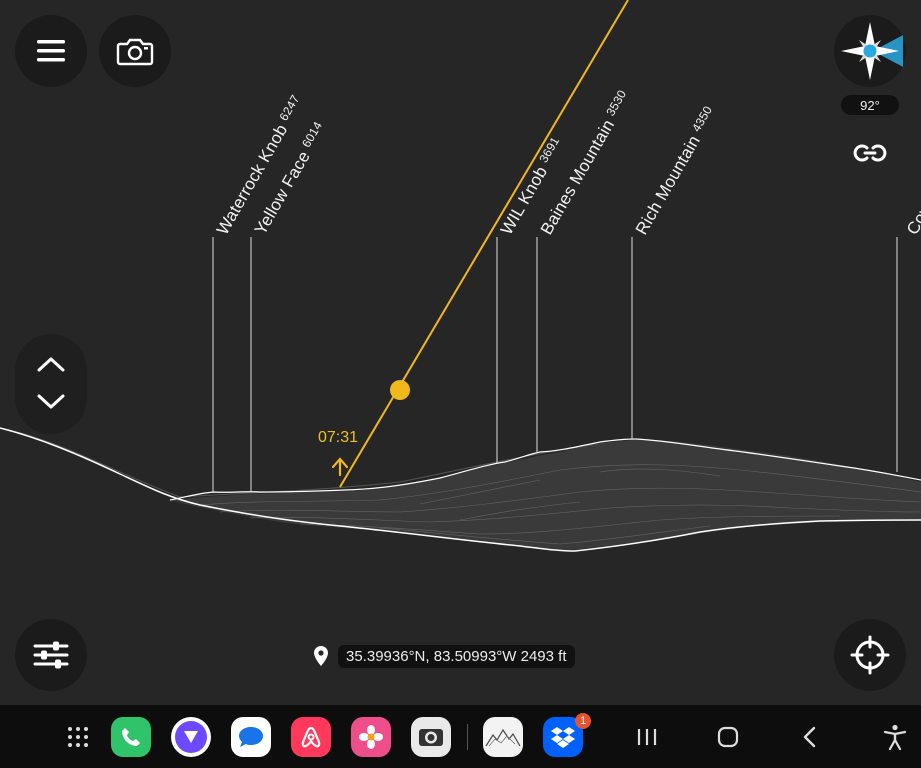  Describe the element at coordinates (456, 656) in the screenshot. I see `coordinates-text: 35.39936°N, 83.50993°W 2493 ft` at that location.